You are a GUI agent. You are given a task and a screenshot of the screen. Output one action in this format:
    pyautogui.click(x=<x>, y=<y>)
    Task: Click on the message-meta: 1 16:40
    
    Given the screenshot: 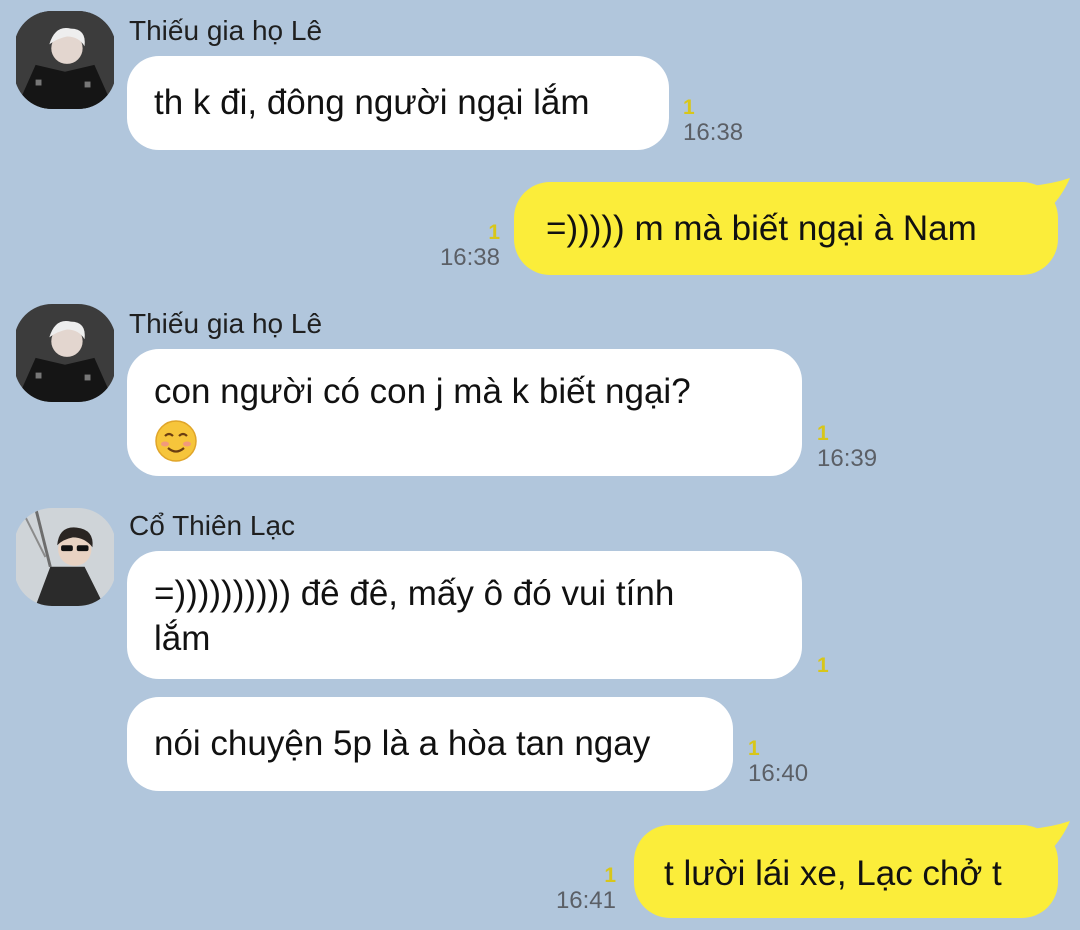 What is the action you would take?
    pyautogui.click(x=778, y=763)
    